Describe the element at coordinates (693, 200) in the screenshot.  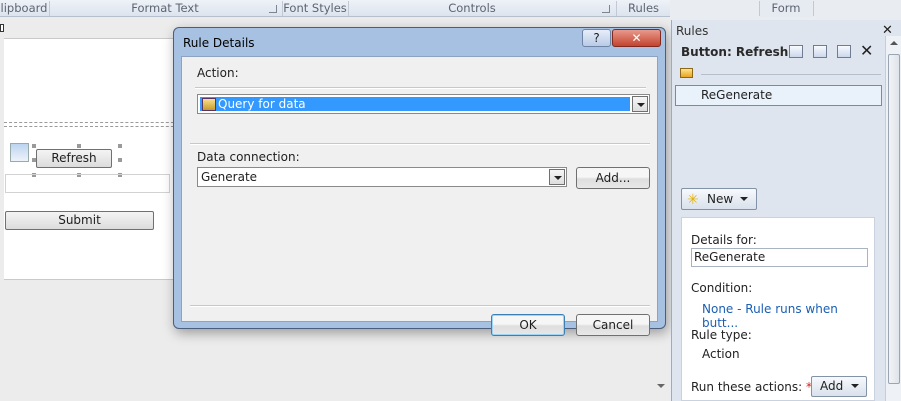
I see `sparkle-icon: ✳` at that location.